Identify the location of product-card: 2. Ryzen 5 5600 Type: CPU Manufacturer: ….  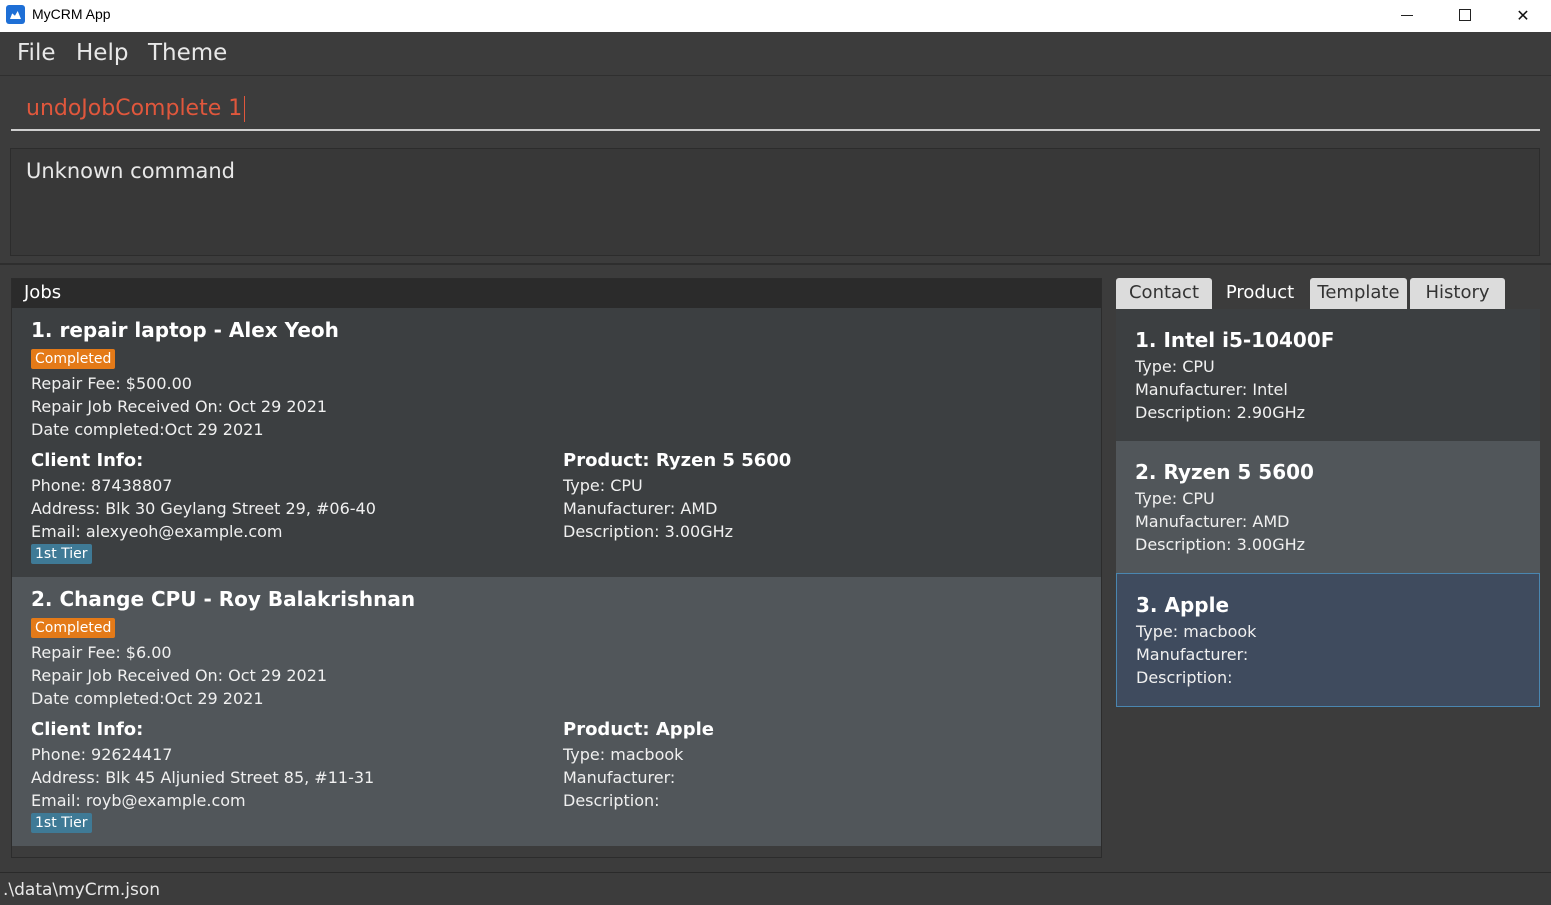
(1328, 507).